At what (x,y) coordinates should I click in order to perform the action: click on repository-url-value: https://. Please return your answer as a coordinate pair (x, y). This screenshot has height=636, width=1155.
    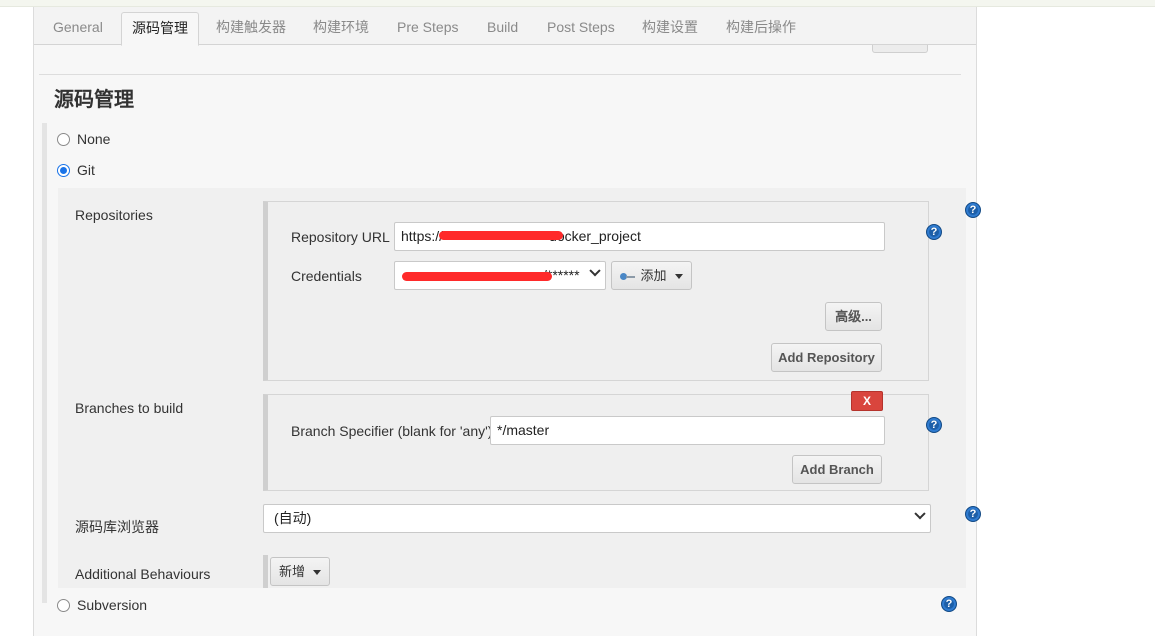
    Looking at the image, I should click on (422, 236).